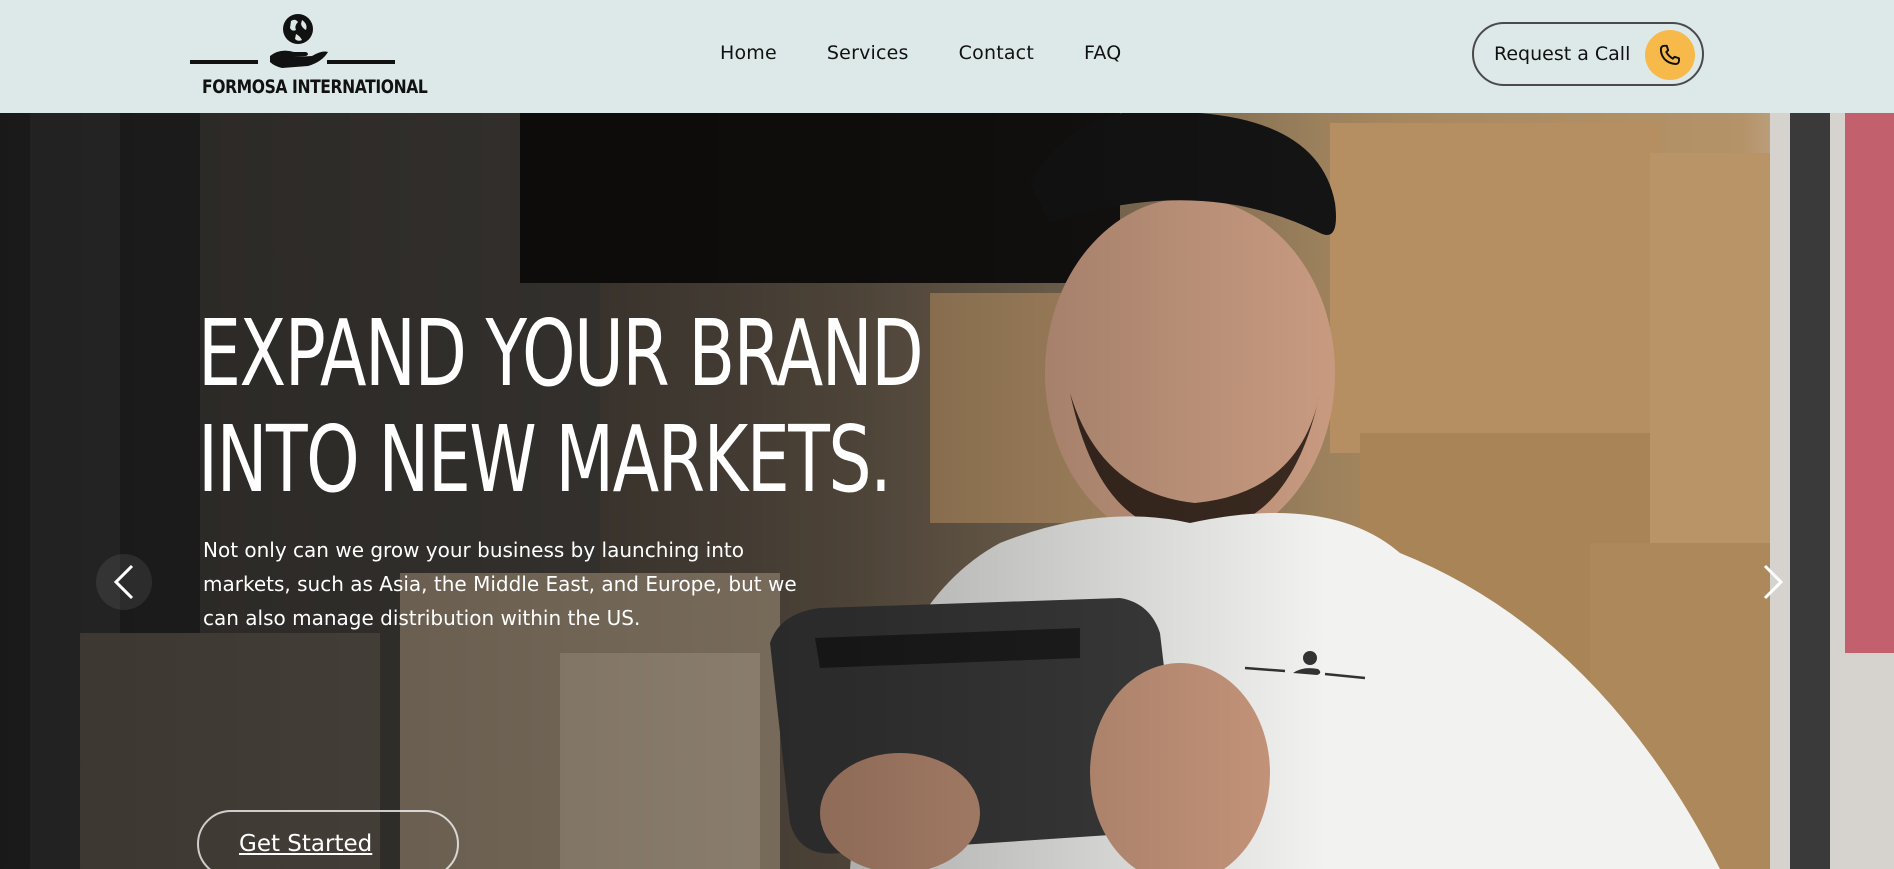  I want to click on carousel-next-button, so click(1773, 582).